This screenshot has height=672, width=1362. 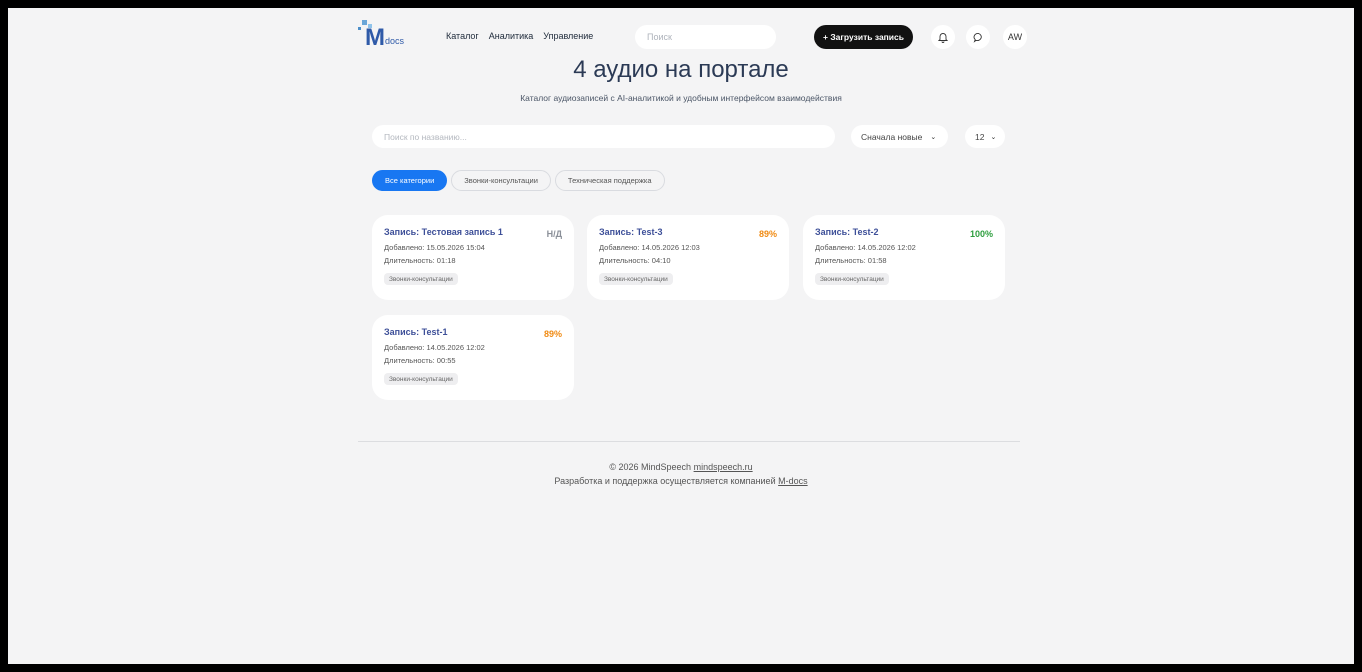 What do you see at coordinates (851, 260) in the screenshot?
I see `record-duration: Длительность: 01:58` at bounding box center [851, 260].